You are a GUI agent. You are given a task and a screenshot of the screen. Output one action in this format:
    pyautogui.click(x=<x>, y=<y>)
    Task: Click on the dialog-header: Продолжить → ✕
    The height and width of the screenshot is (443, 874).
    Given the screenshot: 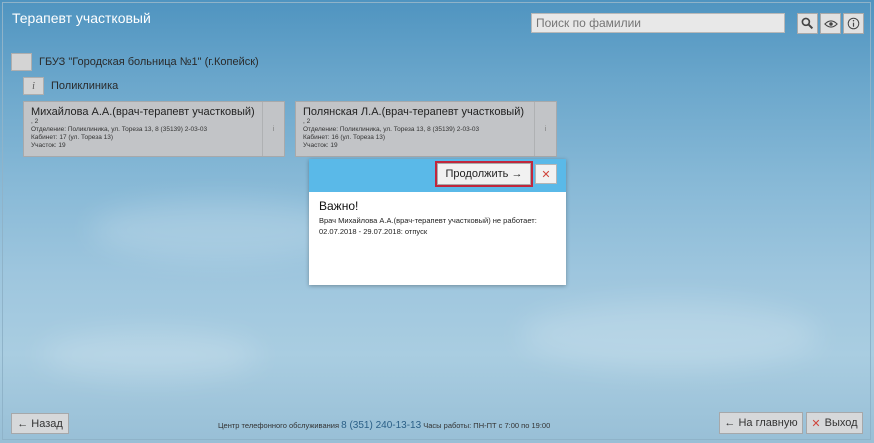 What is the action you would take?
    pyautogui.click(x=437, y=175)
    